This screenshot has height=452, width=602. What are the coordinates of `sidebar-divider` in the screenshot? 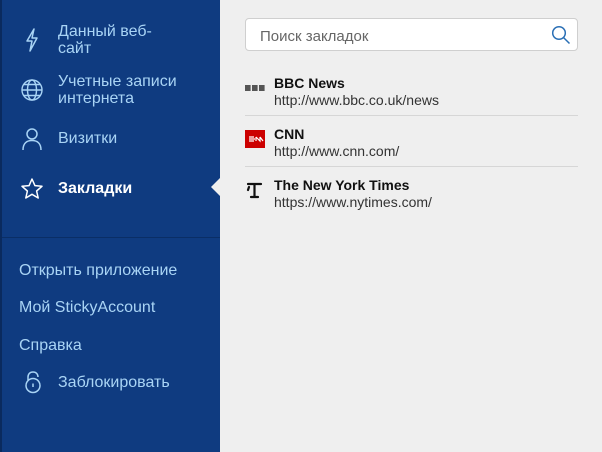 It's located at (111, 237).